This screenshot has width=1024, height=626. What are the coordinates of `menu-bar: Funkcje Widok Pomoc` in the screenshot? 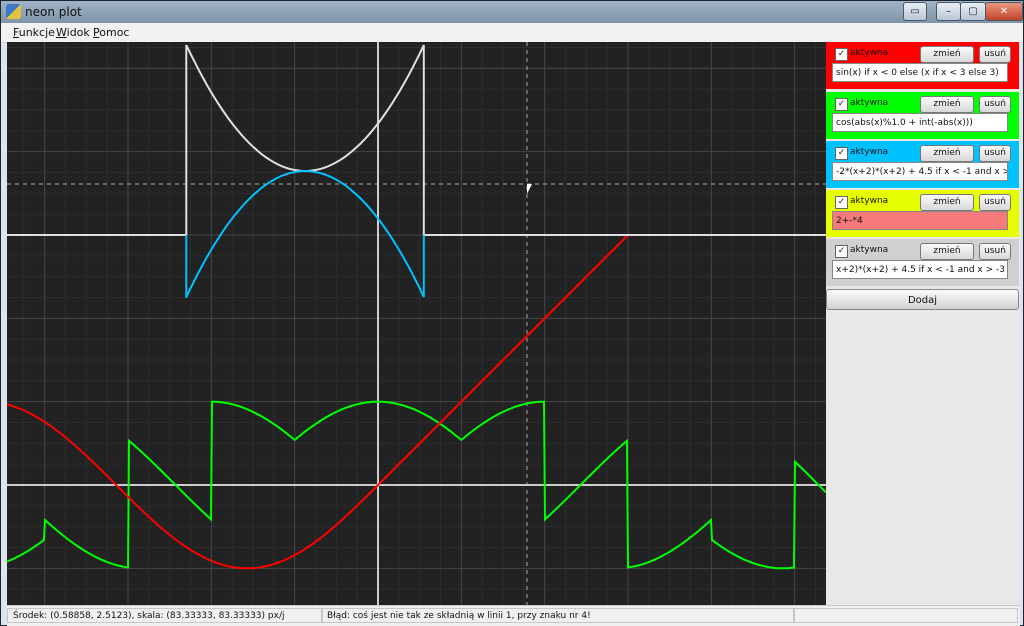 It's located at (512, 33).